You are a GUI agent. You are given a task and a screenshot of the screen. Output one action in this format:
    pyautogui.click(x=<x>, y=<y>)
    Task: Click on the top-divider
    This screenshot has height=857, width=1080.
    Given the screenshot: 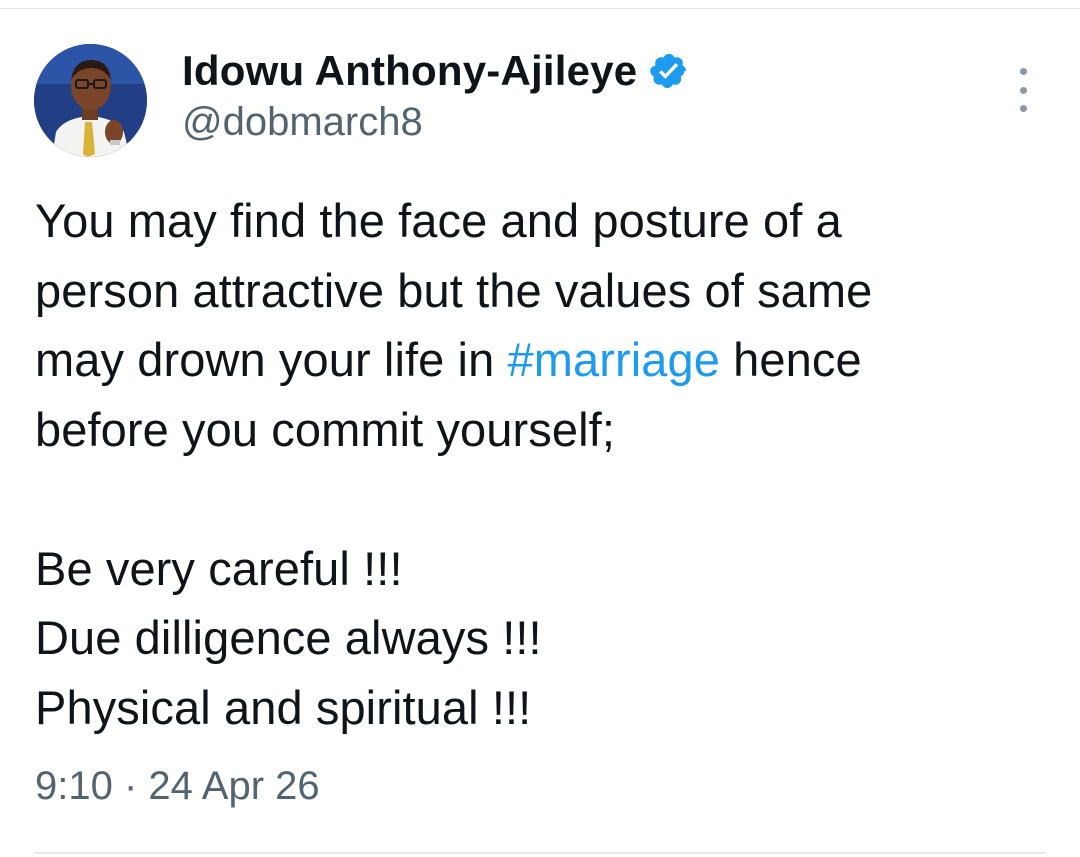 What is the action you would take?
    pyautogui.click(x=540, y=8)
    